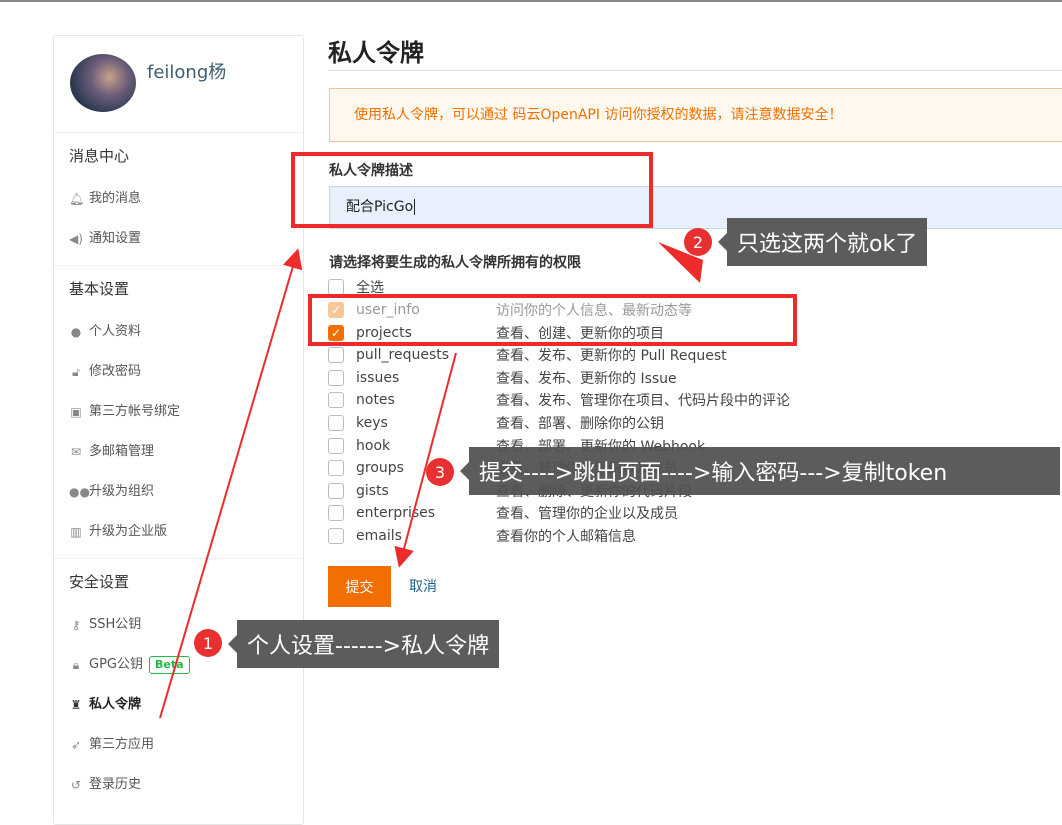 This screenshot has width=1062, height=825. I want to click on annotation-tooltip-1: 个人设置------>私人令牌, so click(363, 644).